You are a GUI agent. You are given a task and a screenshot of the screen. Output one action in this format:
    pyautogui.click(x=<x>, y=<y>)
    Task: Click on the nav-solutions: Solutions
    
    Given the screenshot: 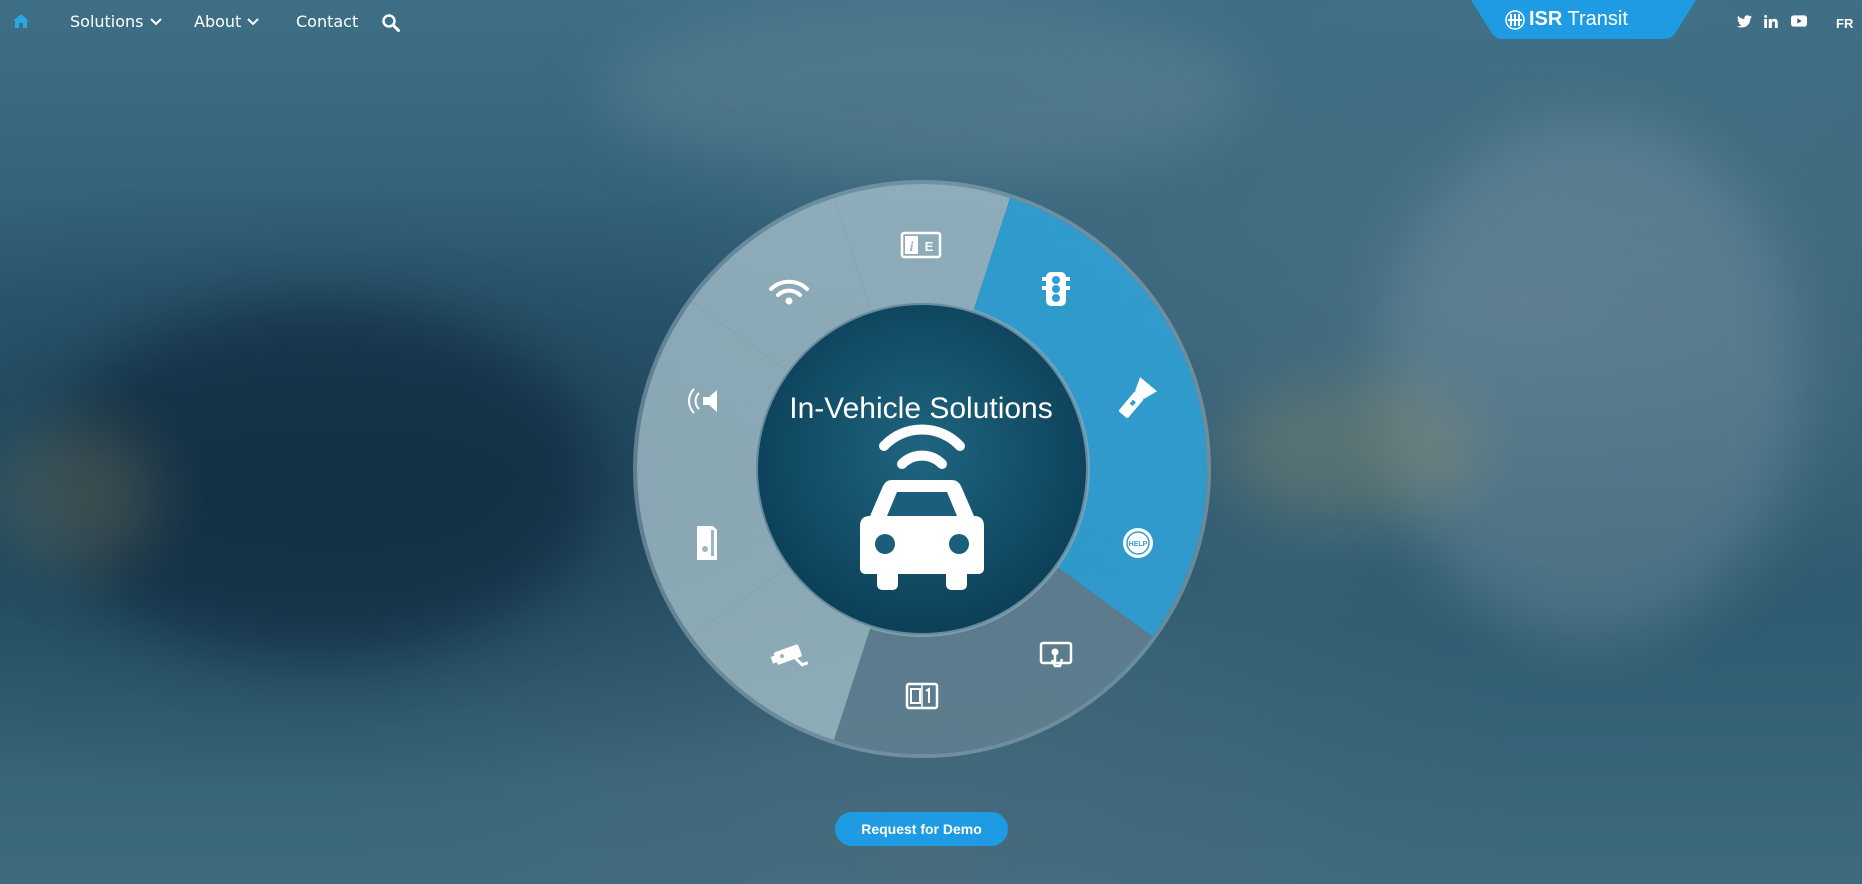 What is the action you would take?
    pyautogui.click(x=116, y=21)
    